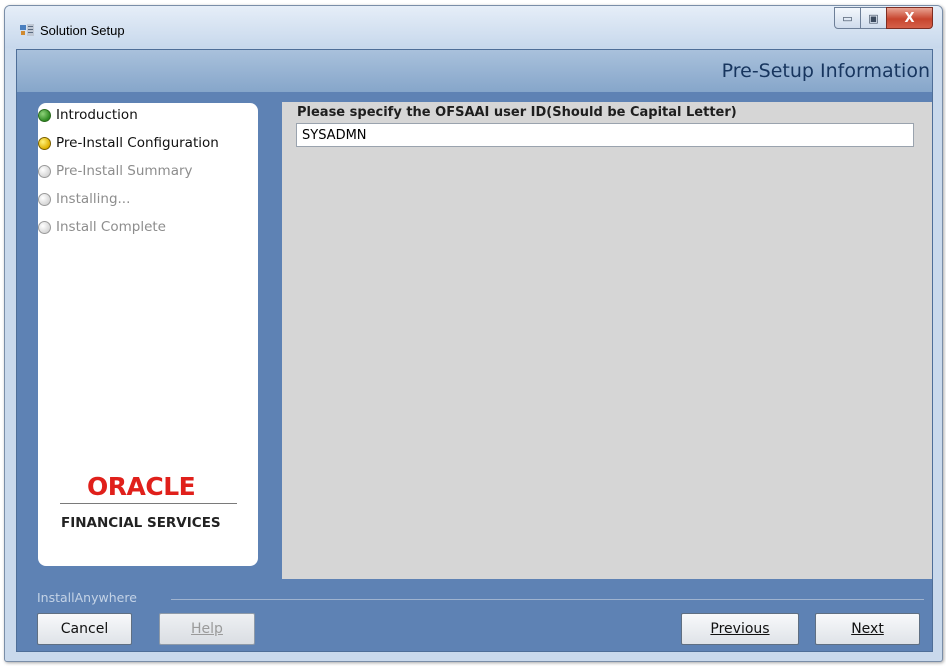  Describe the element at coordinates (825, 71) in the screenshot. I see `page-title: Pre-Setup Information` at that location.